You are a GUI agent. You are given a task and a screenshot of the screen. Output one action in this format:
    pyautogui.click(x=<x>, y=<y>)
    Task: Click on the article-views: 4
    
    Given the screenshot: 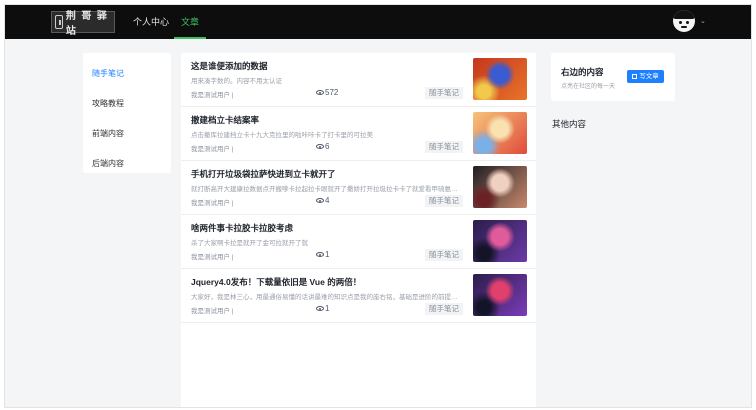 What is the action you would take?
    pyautogui.click(x=322, y=200)
    